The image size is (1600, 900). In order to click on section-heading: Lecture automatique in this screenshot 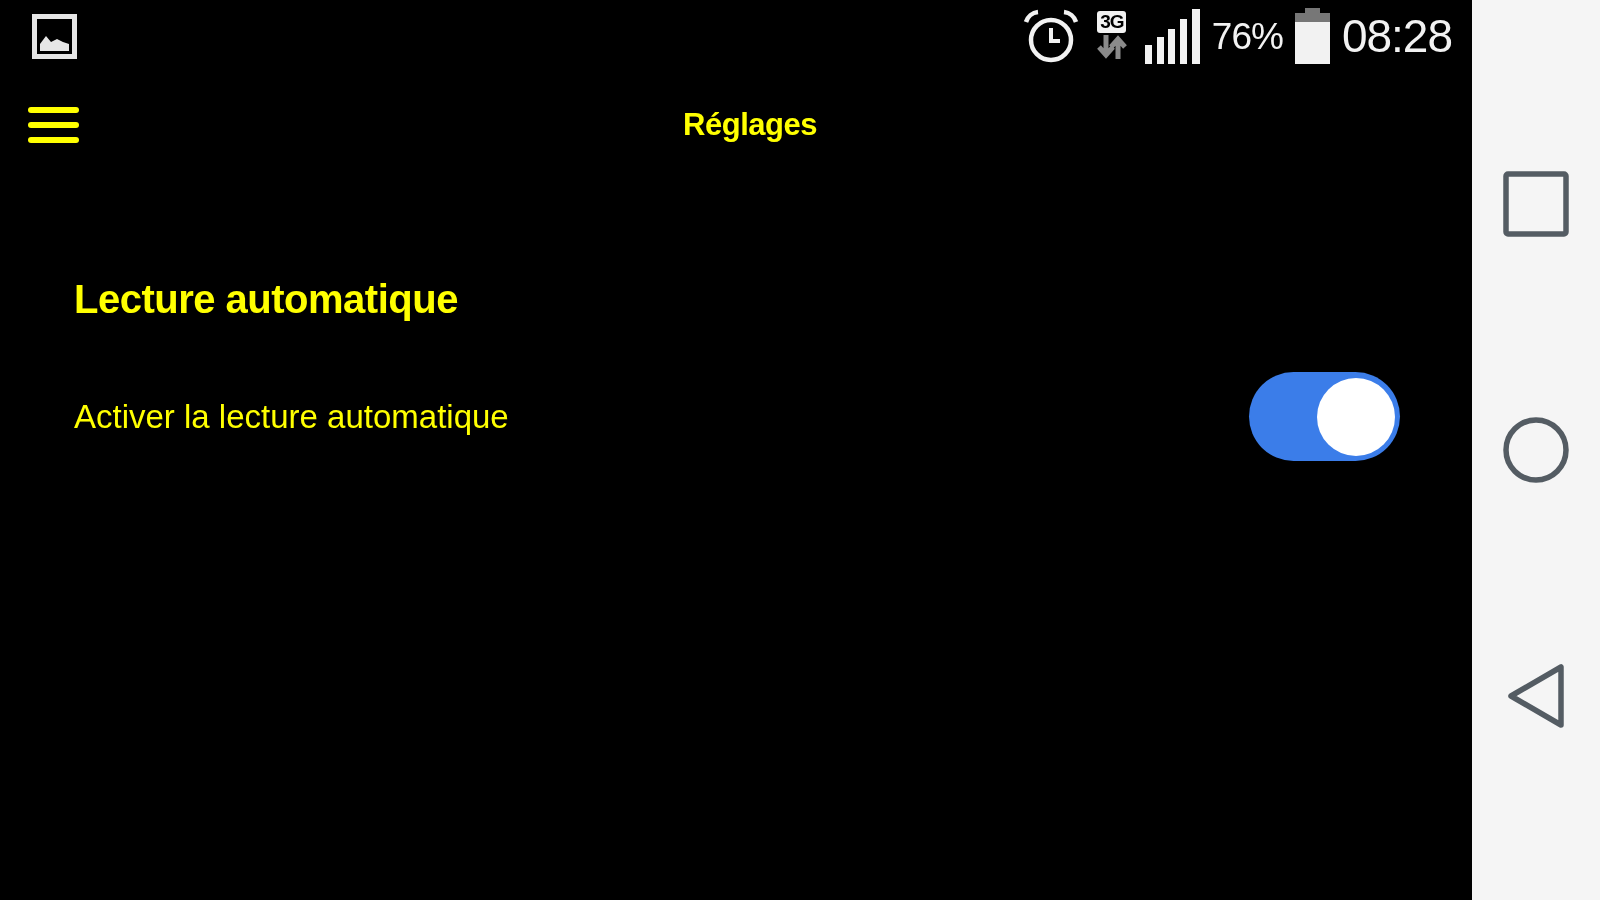, I will do `click(266, 299)`.